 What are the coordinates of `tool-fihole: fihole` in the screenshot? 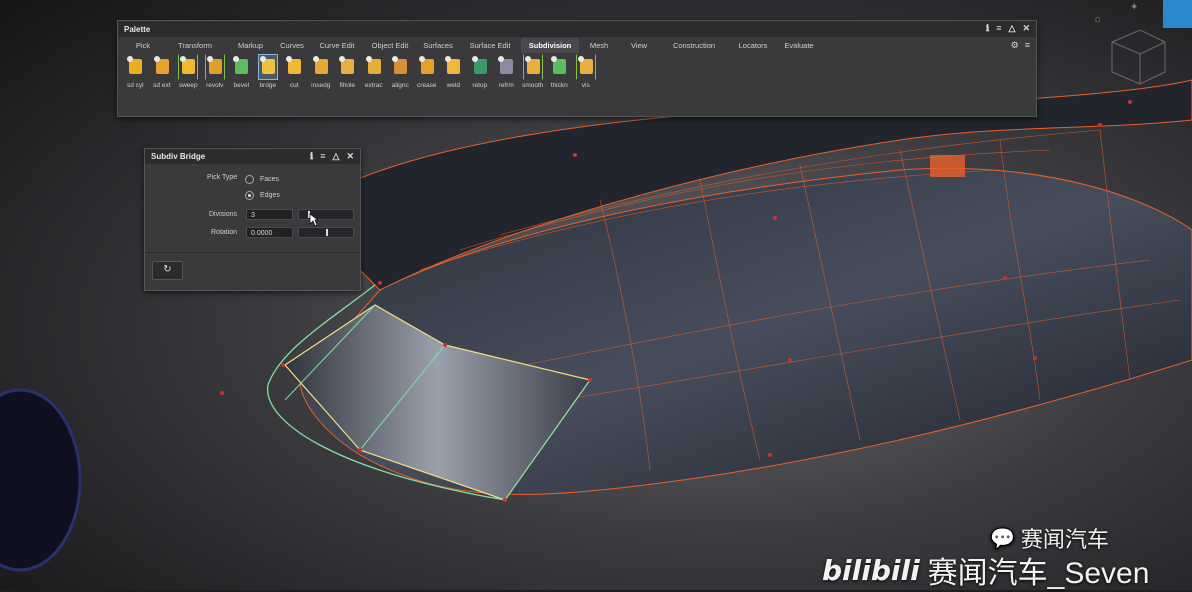 It's located at (347, 71).